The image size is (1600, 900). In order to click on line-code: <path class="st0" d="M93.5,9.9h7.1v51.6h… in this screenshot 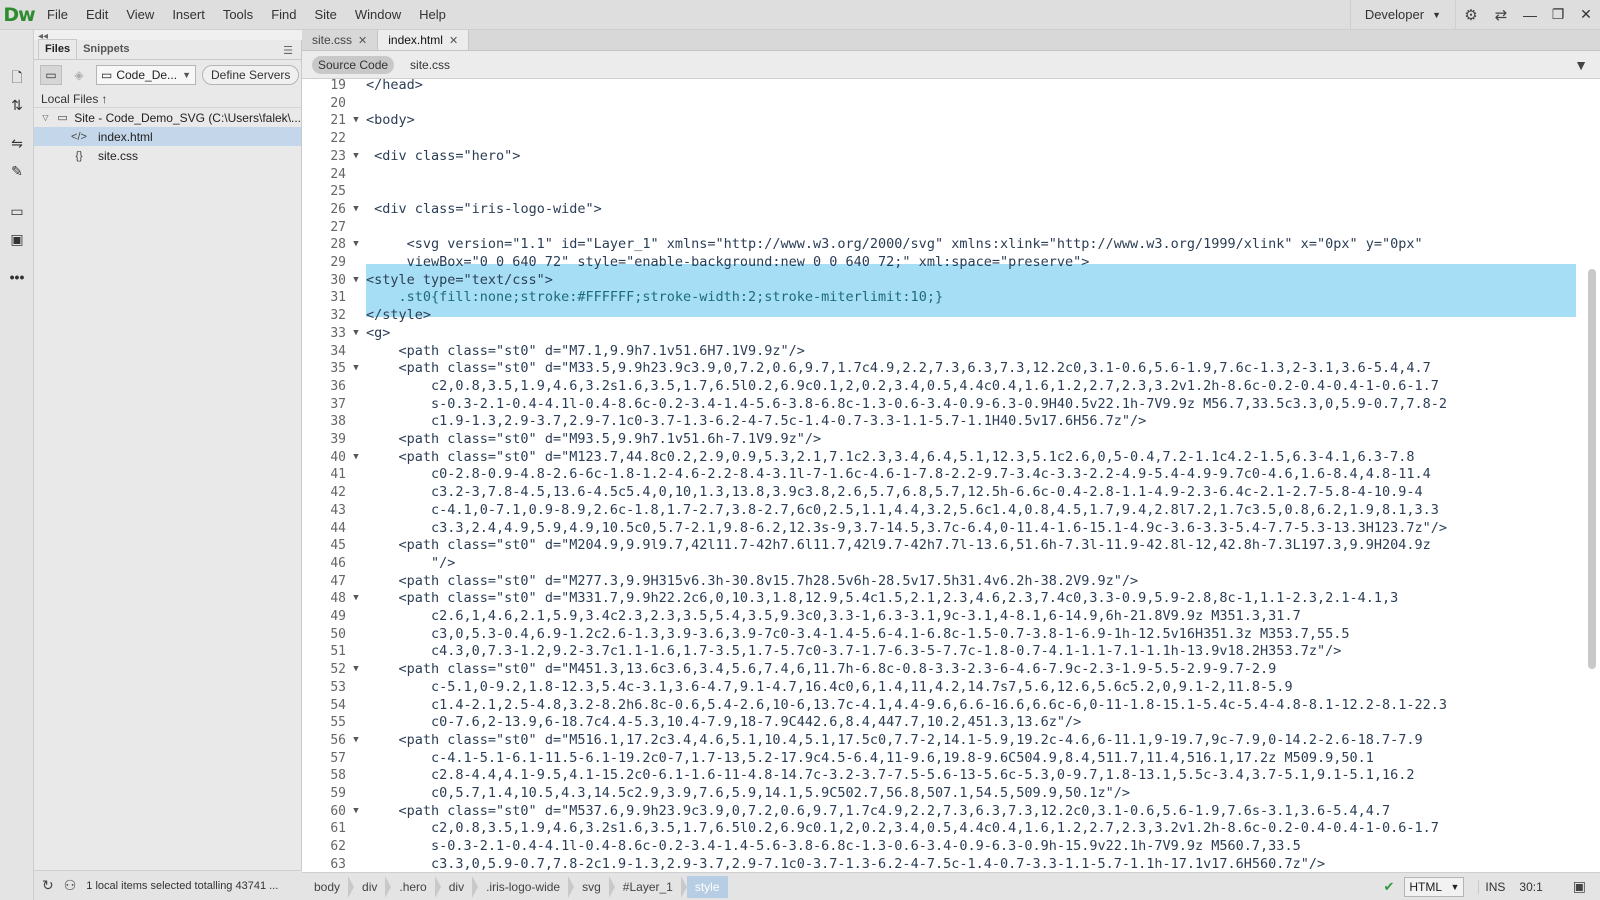, I will do `click(594, 440)`.